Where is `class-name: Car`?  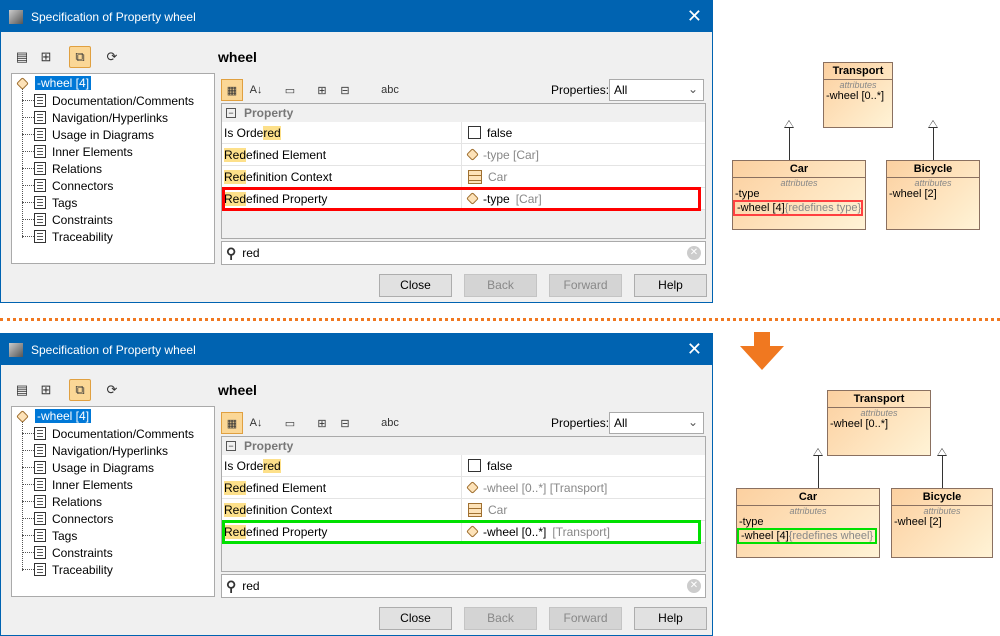 class-name: Car is located at coordinates (808, 497).